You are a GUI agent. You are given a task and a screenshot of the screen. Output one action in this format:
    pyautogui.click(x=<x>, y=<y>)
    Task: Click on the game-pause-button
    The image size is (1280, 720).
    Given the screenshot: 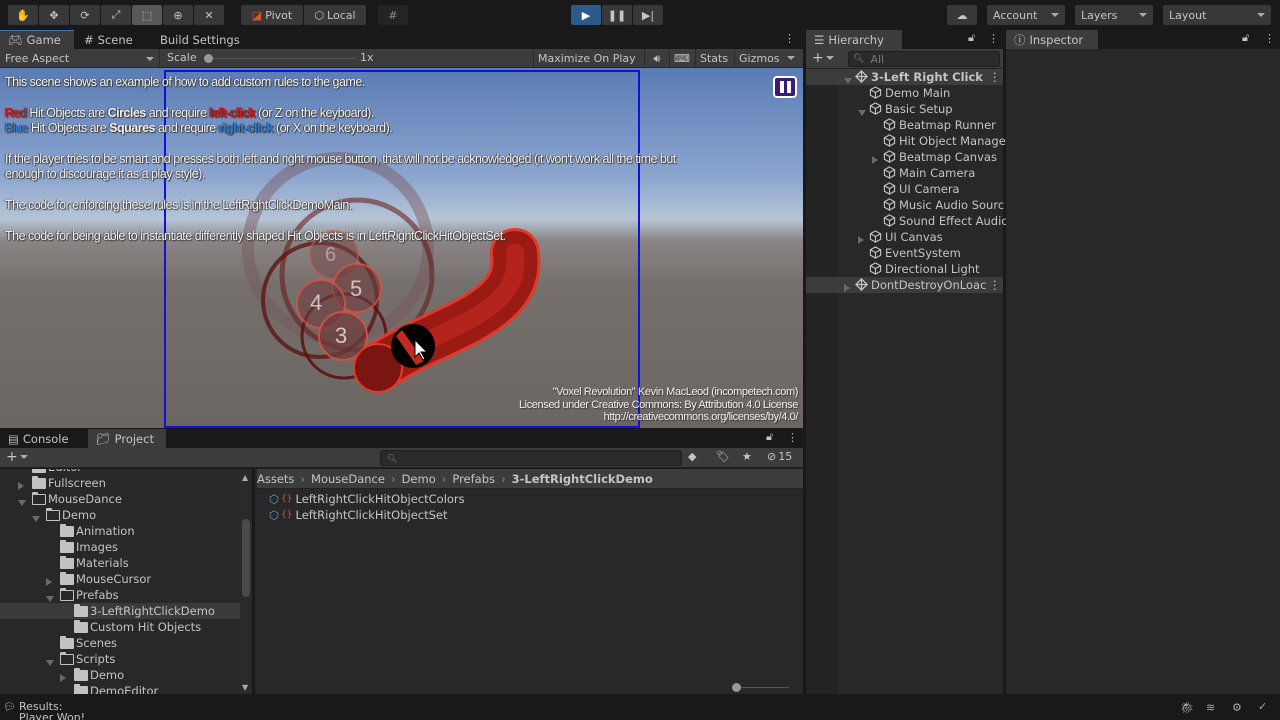 What is the action you would take?
    pyautogui.click(x=785, y=87)
    